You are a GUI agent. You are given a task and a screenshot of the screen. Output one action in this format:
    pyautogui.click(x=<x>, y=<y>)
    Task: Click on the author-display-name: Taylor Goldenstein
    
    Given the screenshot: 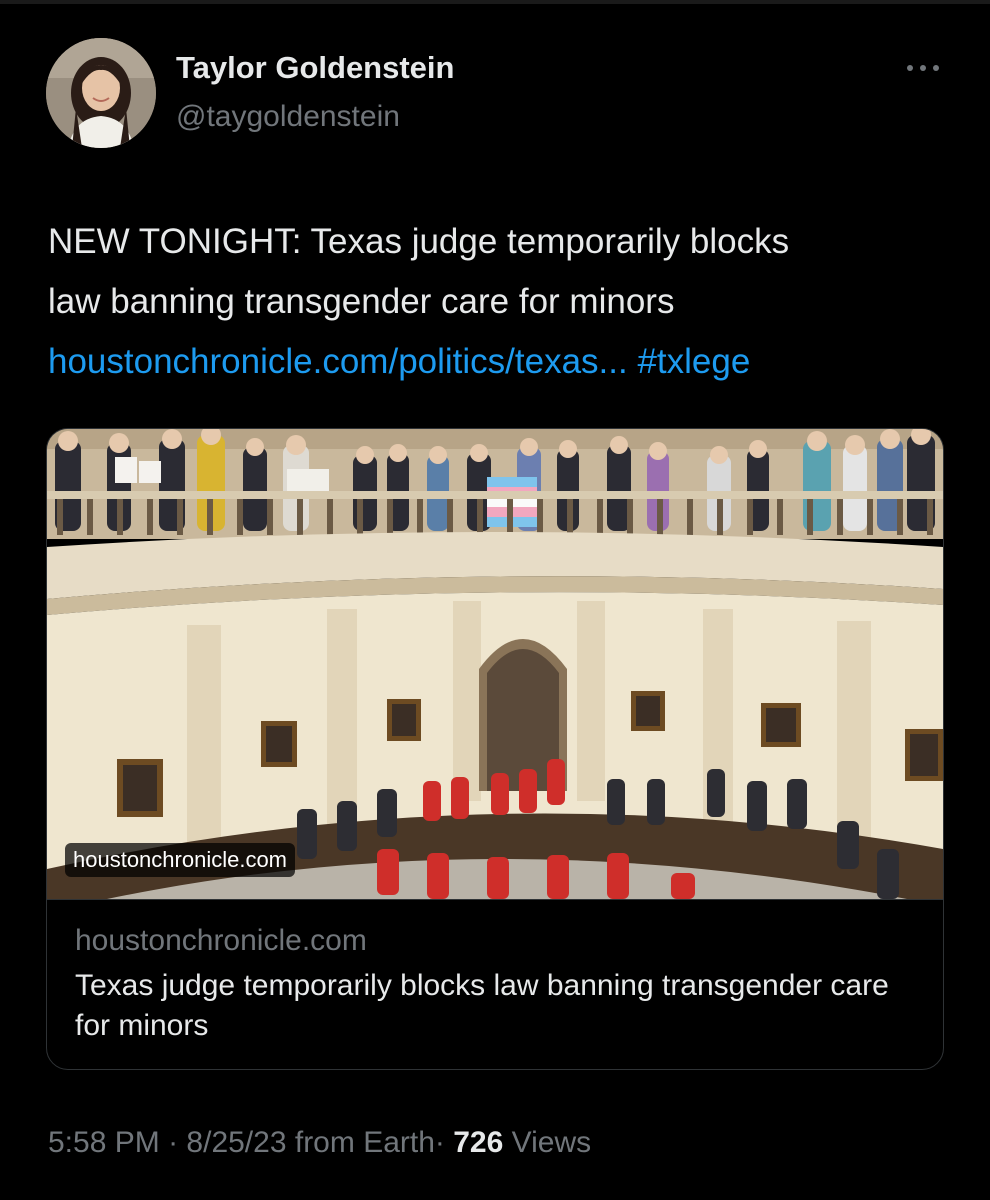 What is the action you would take?
    pyautogui.click(x=315, y=68)
    